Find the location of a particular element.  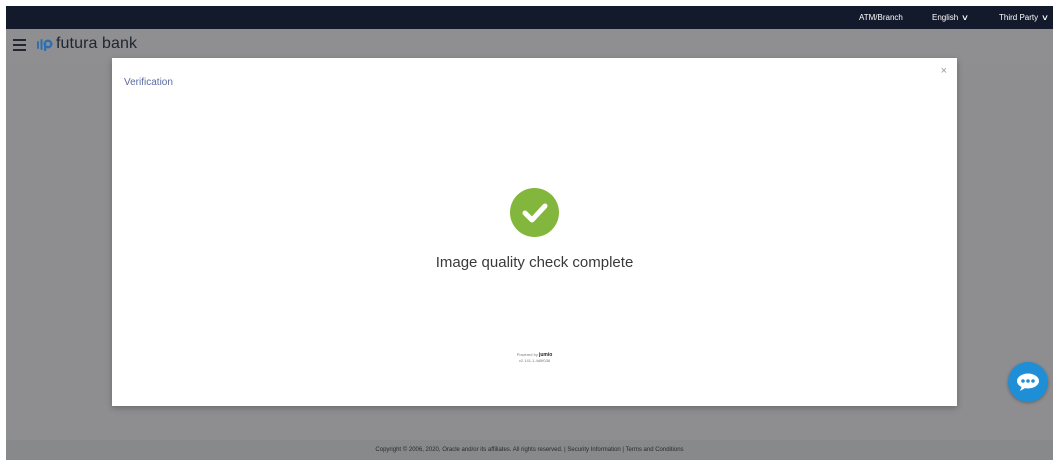

logo: futura bank is located at coordinates (86, 44).